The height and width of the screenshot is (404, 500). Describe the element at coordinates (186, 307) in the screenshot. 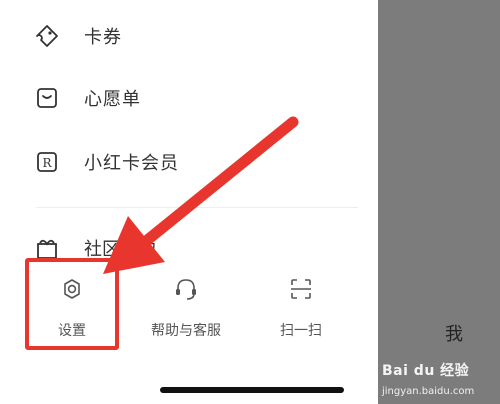

I see `help-support-button: 帮助与客服` at that location.